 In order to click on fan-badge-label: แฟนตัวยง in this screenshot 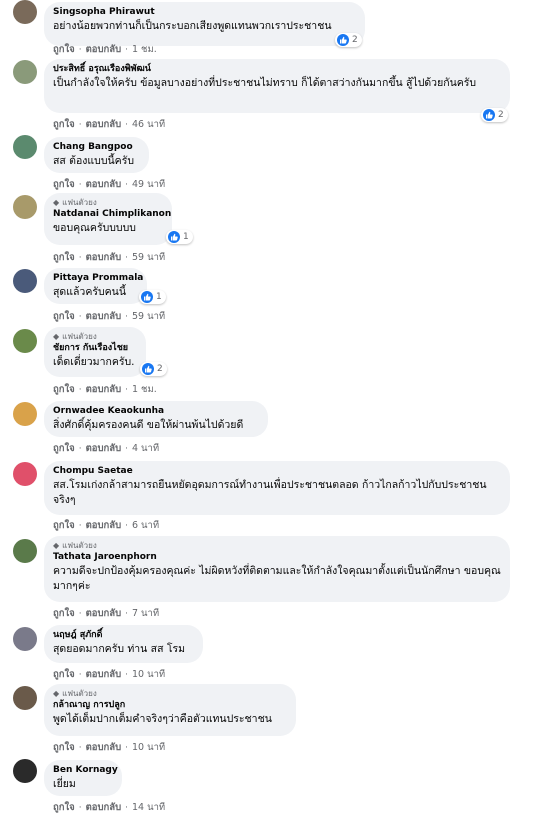, I will do `click(79, 336)`.